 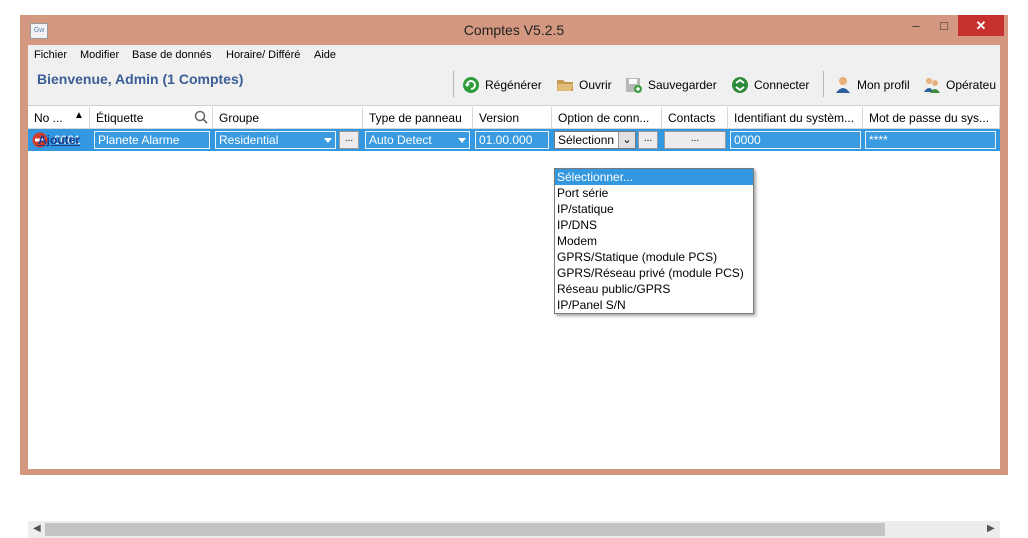 What do you see at coordinates (465, 529) in the screenshot?
I see `scrollbar-thumb` at bounding box center [465, 529].